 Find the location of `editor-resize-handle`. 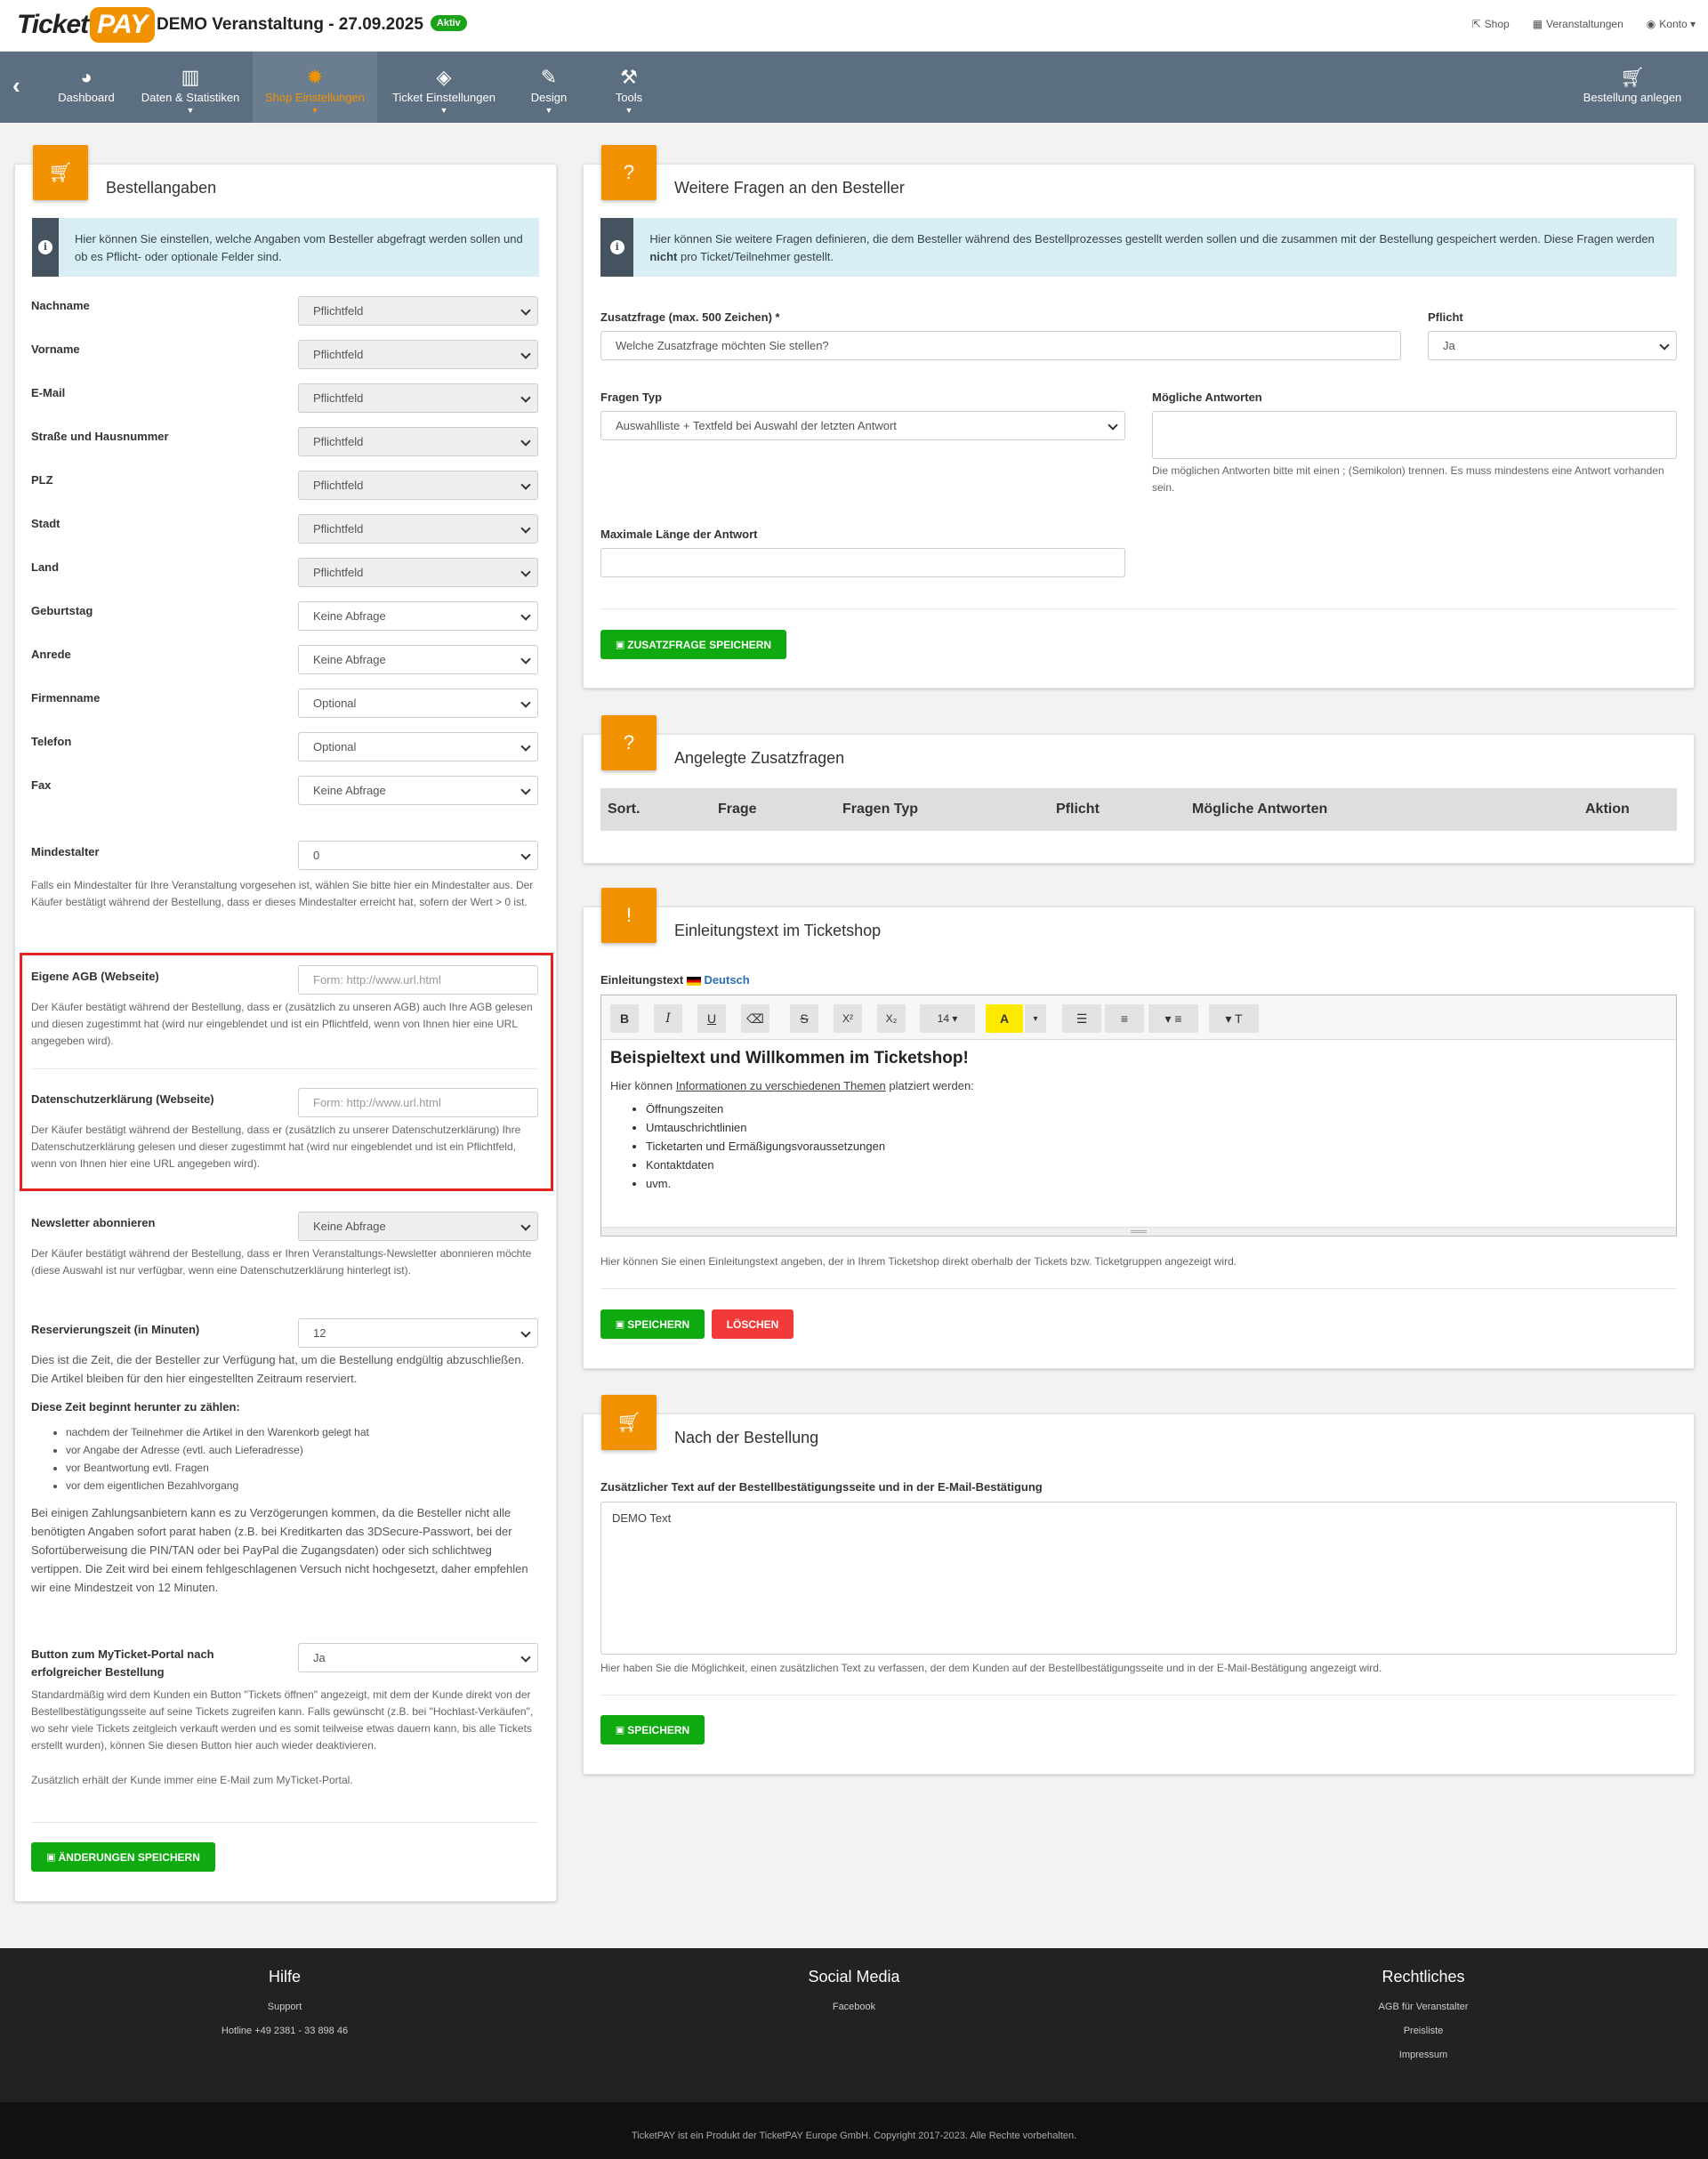

editor-resize-handle is located at coordinates (1138, 1231).